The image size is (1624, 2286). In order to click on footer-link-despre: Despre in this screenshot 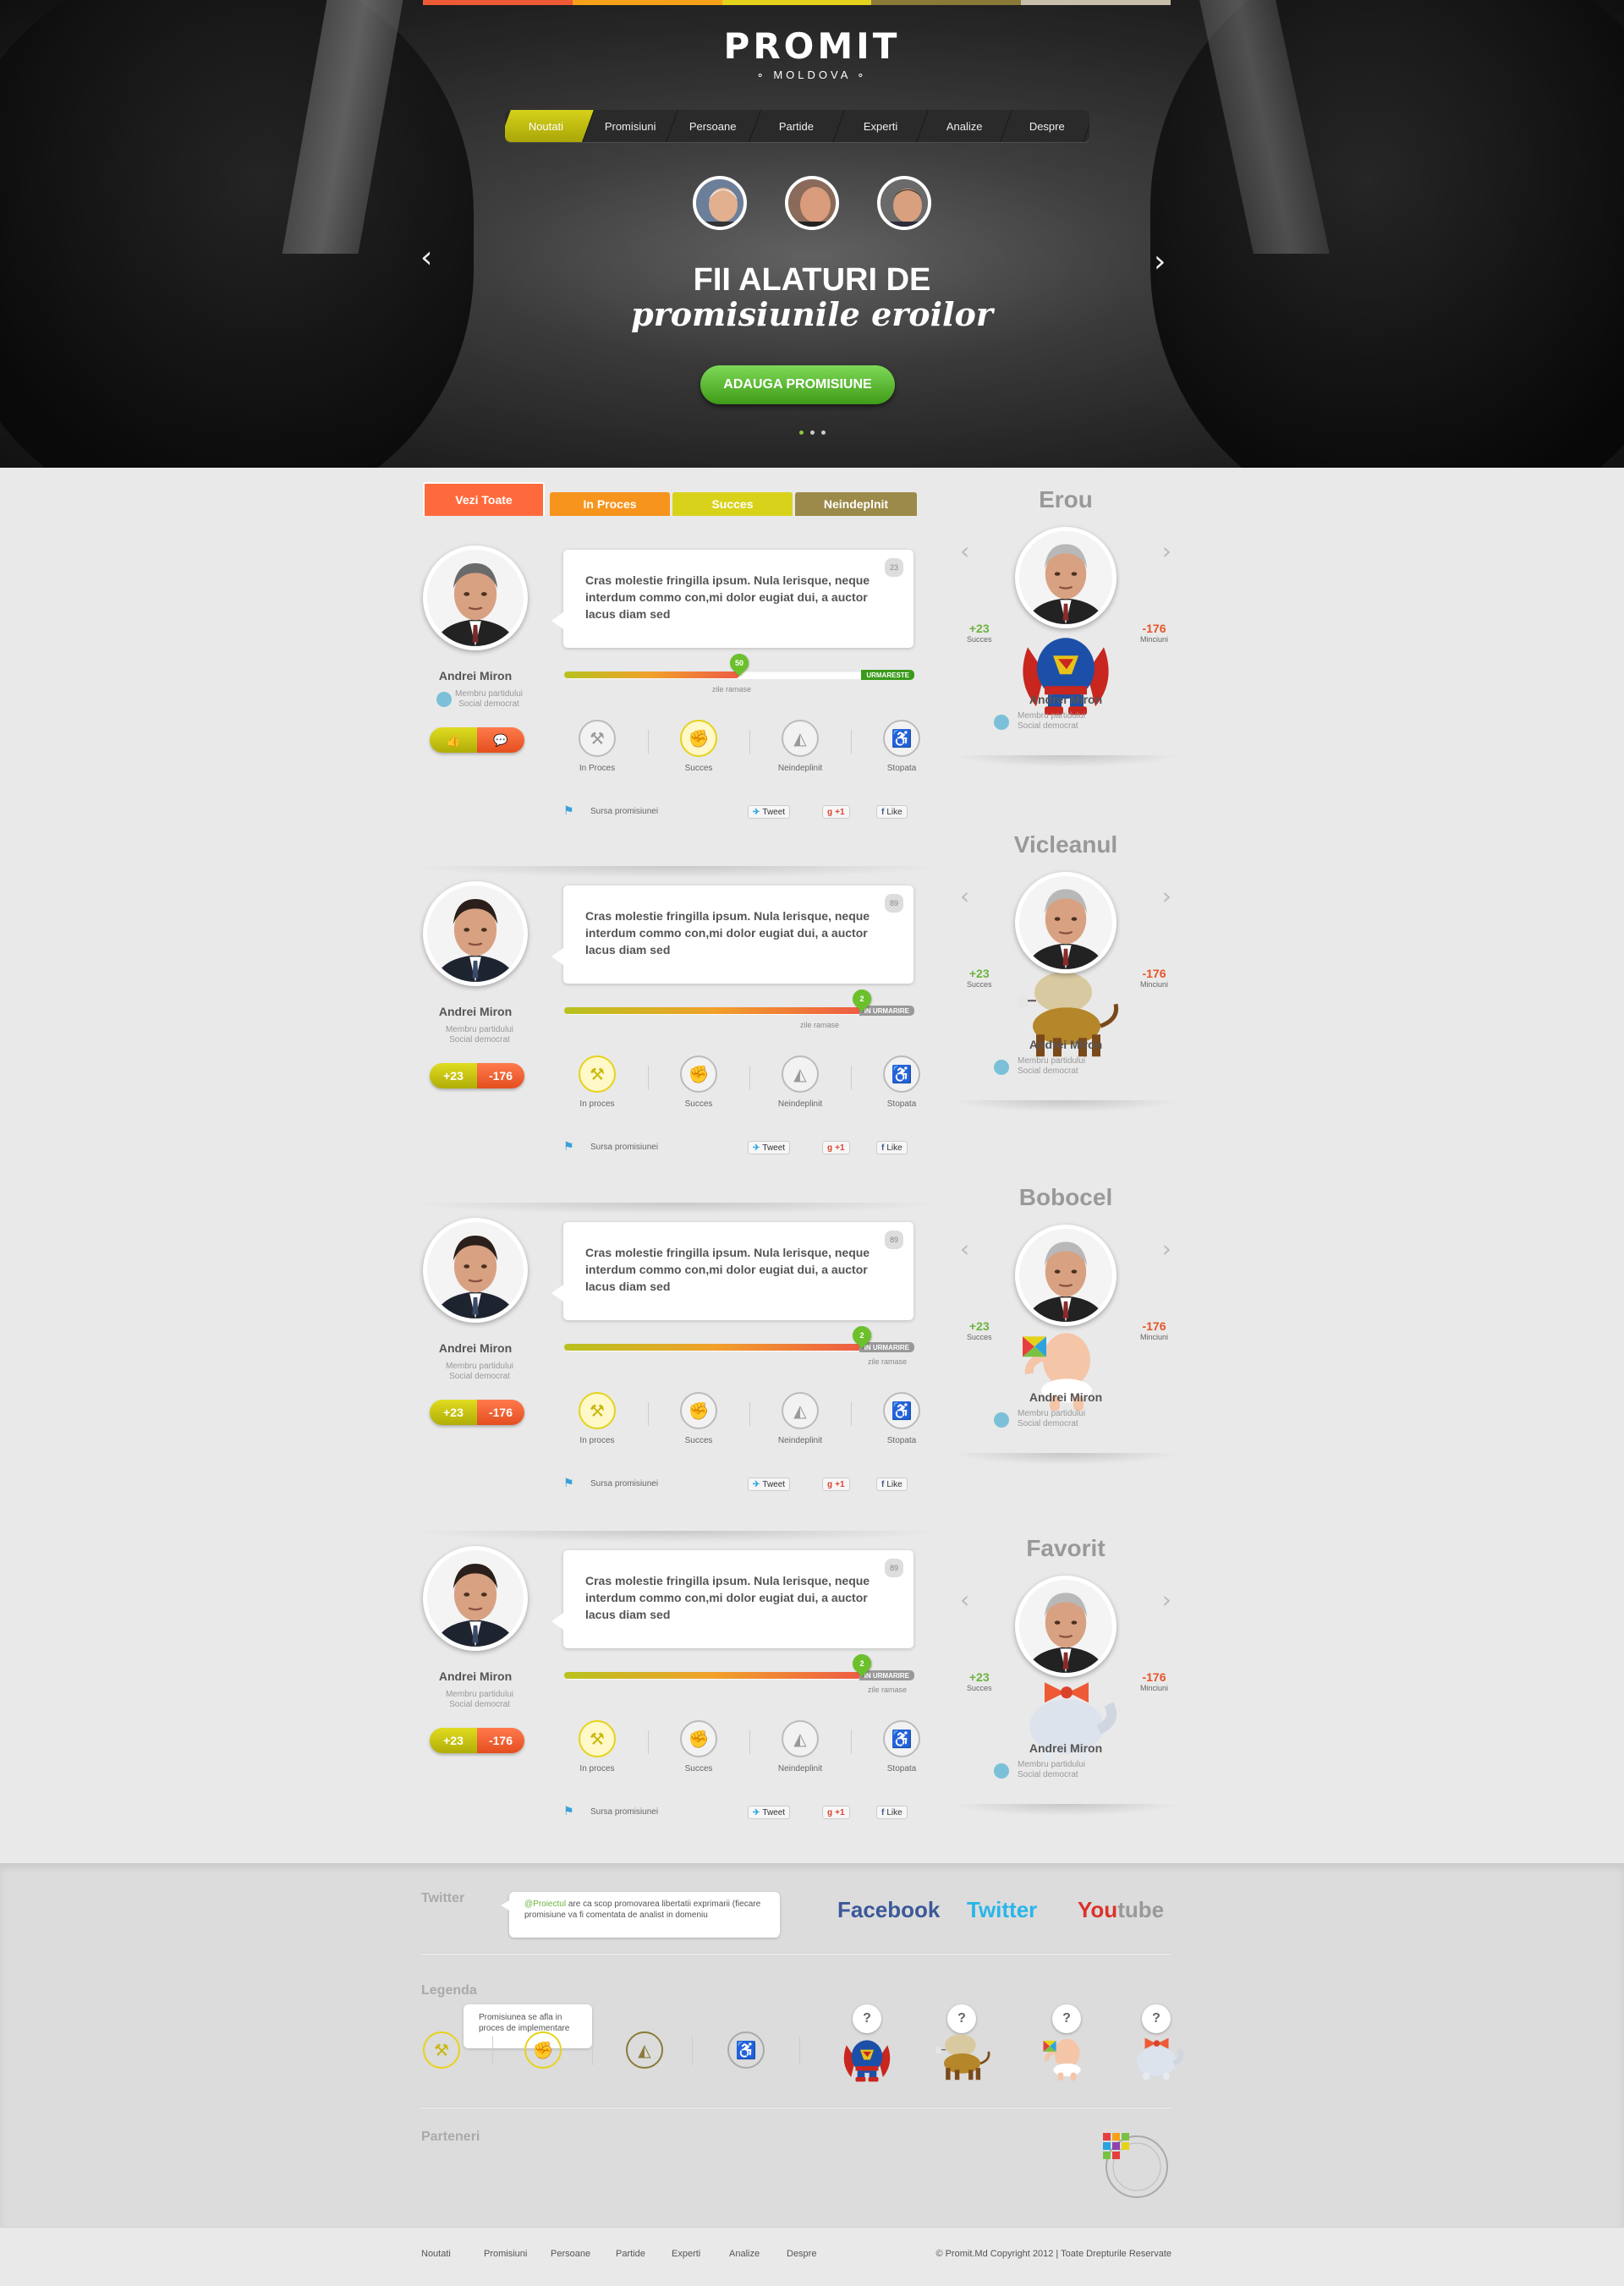, I will do `click(802, 2254)`.